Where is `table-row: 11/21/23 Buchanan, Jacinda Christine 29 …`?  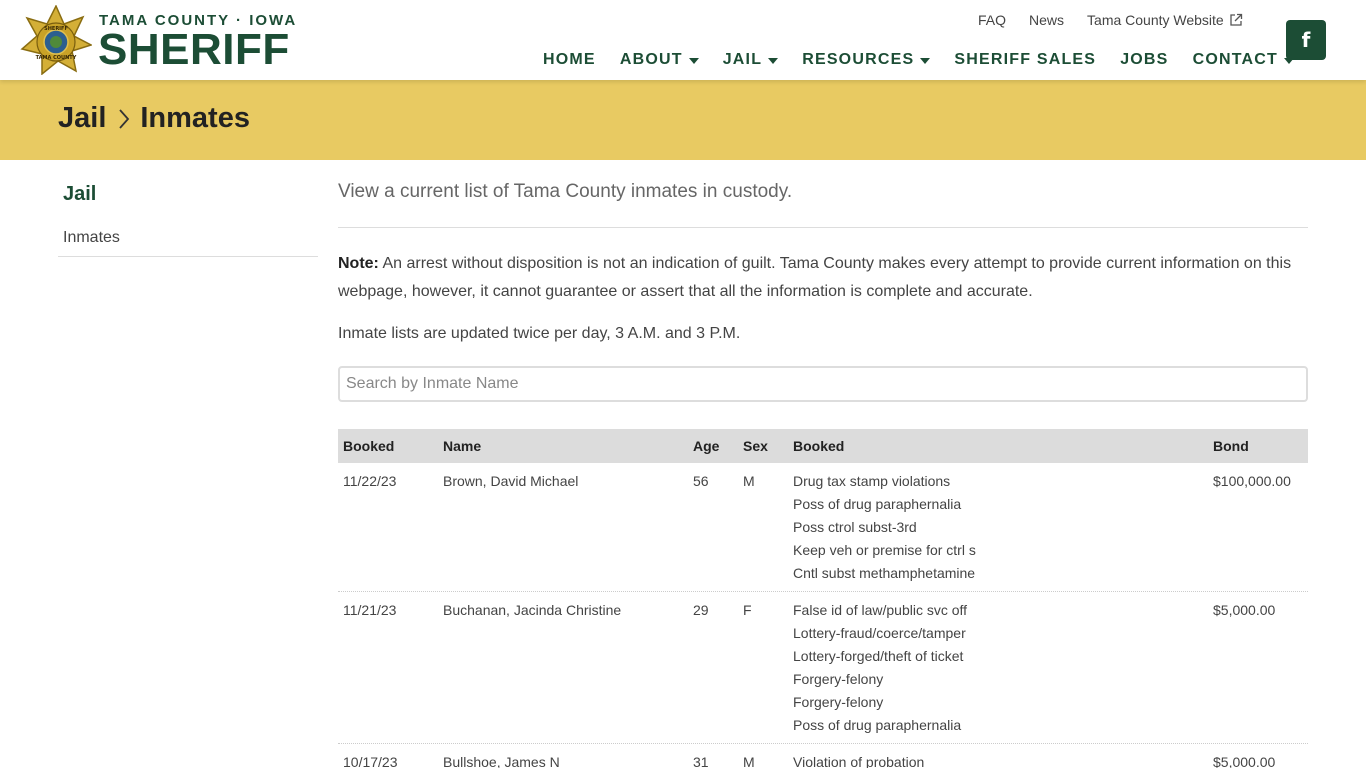 table-row: 11/21/23 Buchanan, Jacinda Christine 29 … is located at coordinates (823, 668).